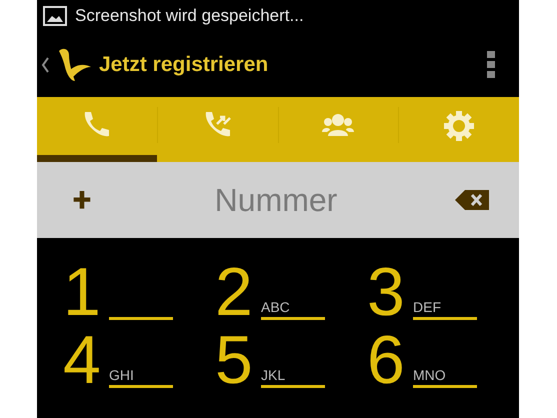  Describe the element at coordinates (291, 362) in the screenshot. I see `dial-key: 5 JKL` at that location.